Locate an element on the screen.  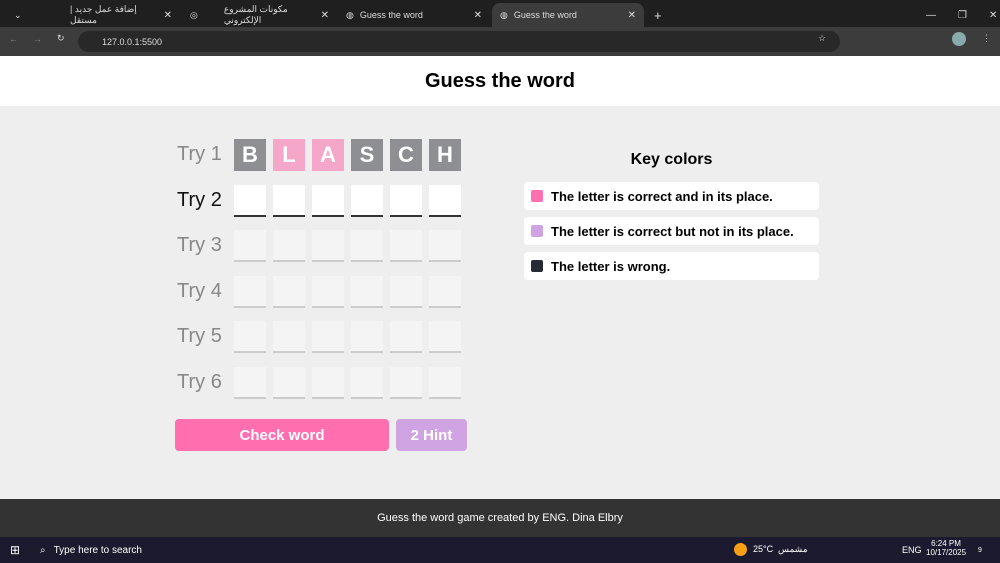
forward-icon: → is located at coordinates (37, 39).